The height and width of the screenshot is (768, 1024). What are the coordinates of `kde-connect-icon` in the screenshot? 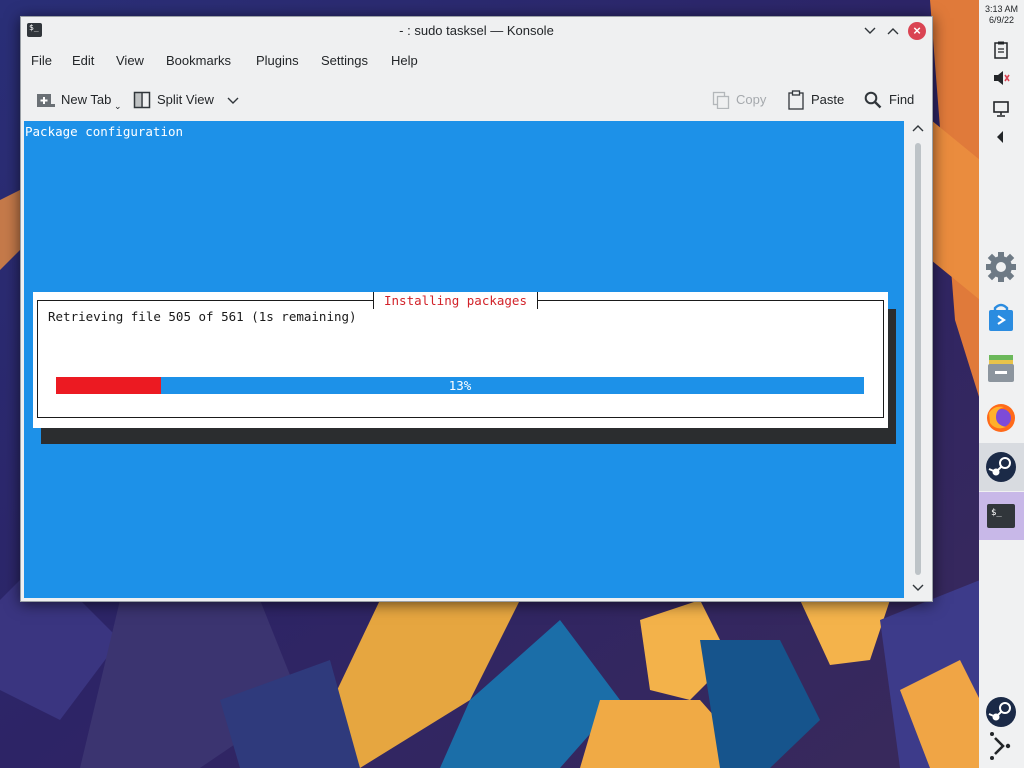 It's located at (1001, 747).